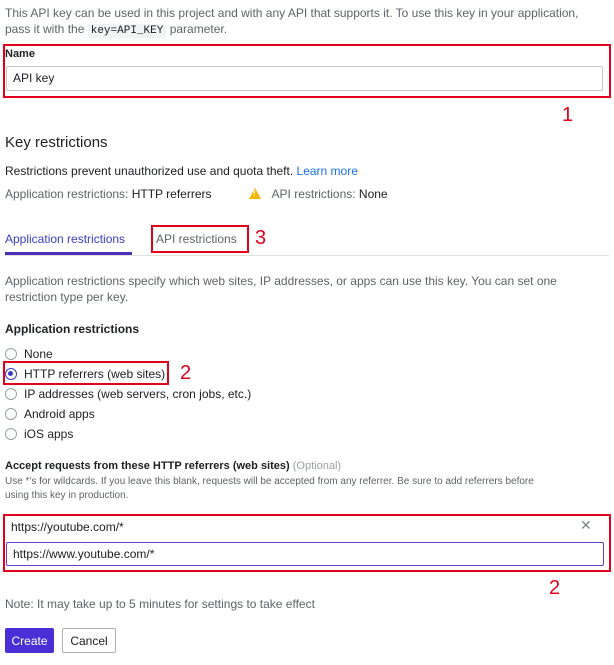 The image size is (614, 665). Describe the element at coordinates (11, 414) in the screenshot. I see `radio-android-apps` at that location.